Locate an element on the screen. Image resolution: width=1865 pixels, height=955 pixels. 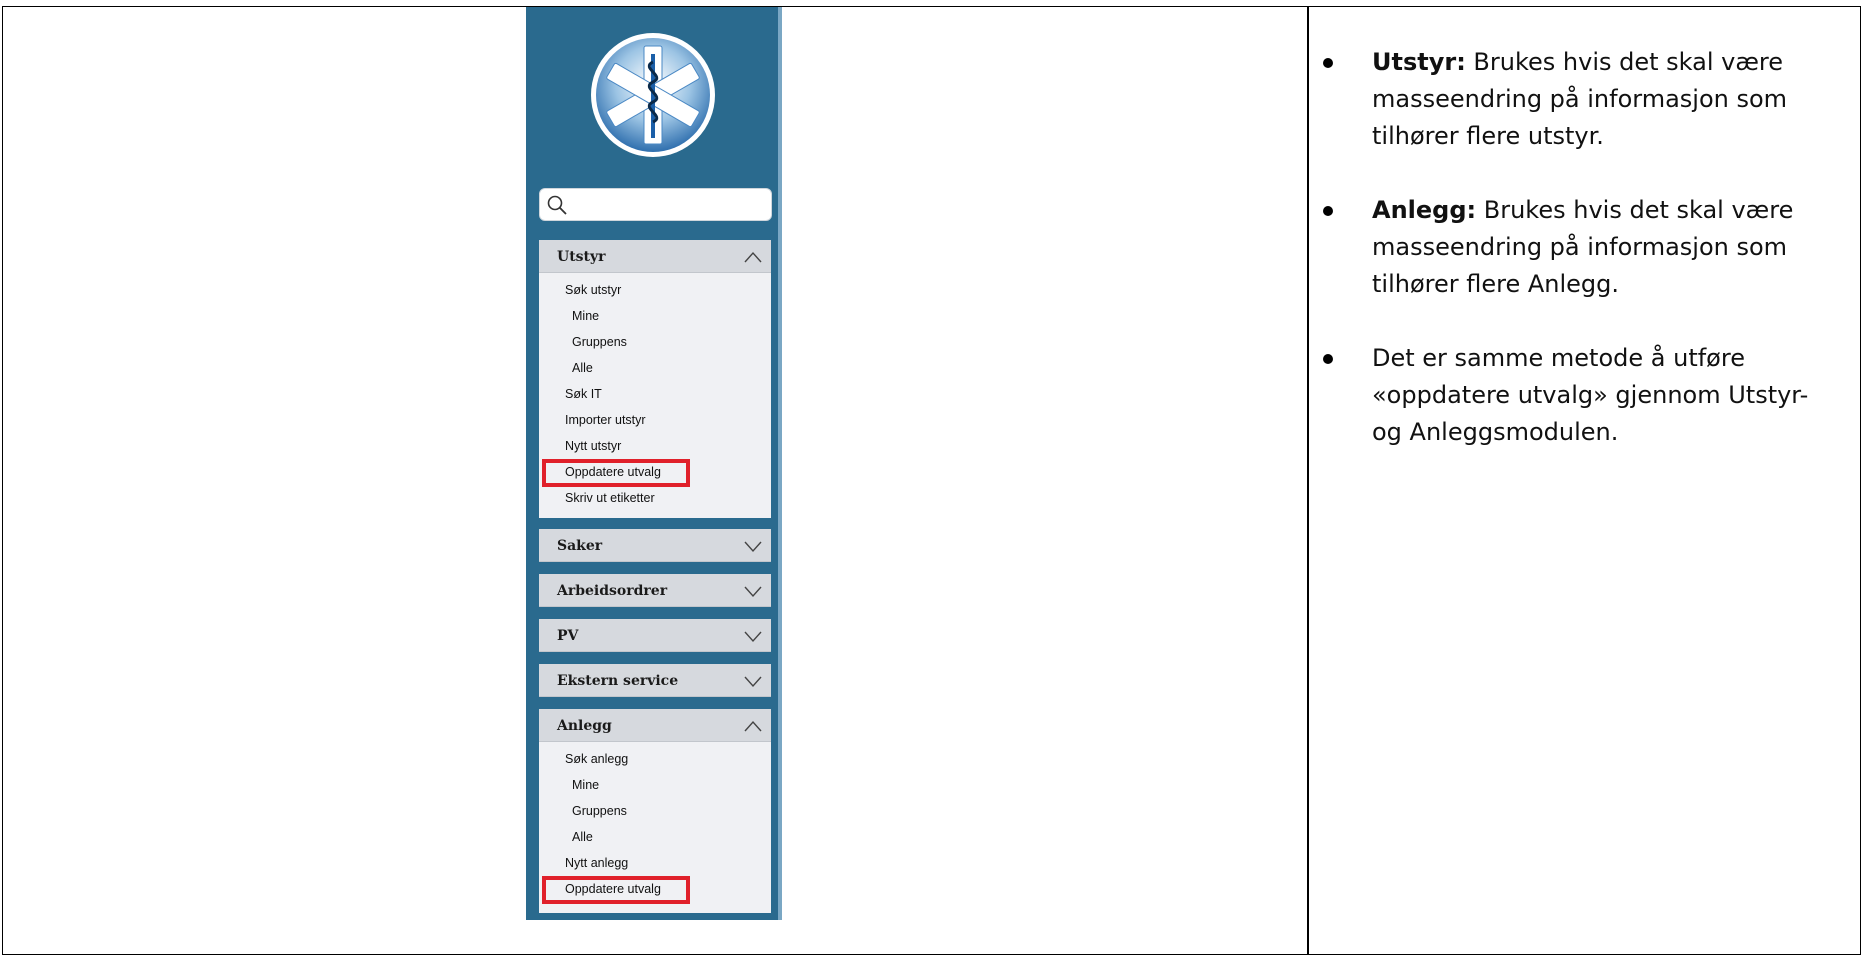
section-header-saker: Saker is located at coordinates (655, 545).